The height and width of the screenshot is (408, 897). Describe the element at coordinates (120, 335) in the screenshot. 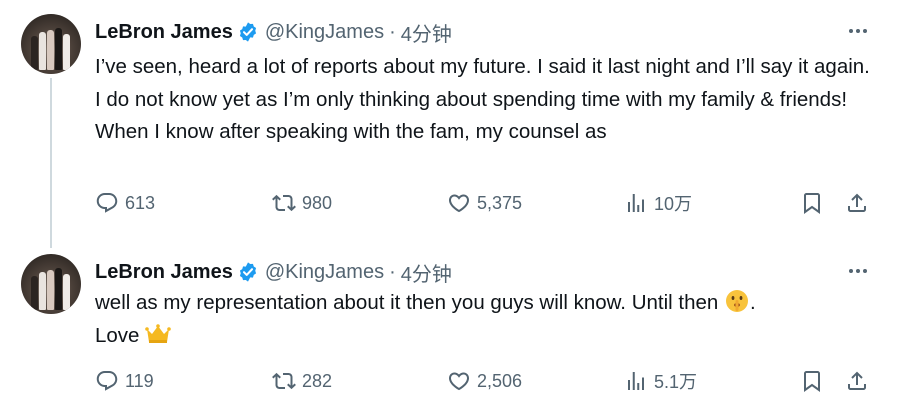

I see `tweet-text-line2: Love` at that location.